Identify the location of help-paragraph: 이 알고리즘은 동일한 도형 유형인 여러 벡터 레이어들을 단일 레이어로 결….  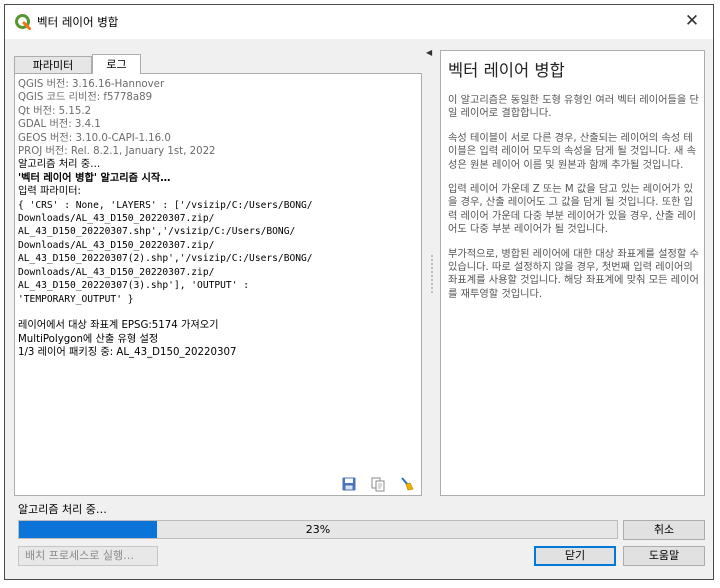
(573, 107).